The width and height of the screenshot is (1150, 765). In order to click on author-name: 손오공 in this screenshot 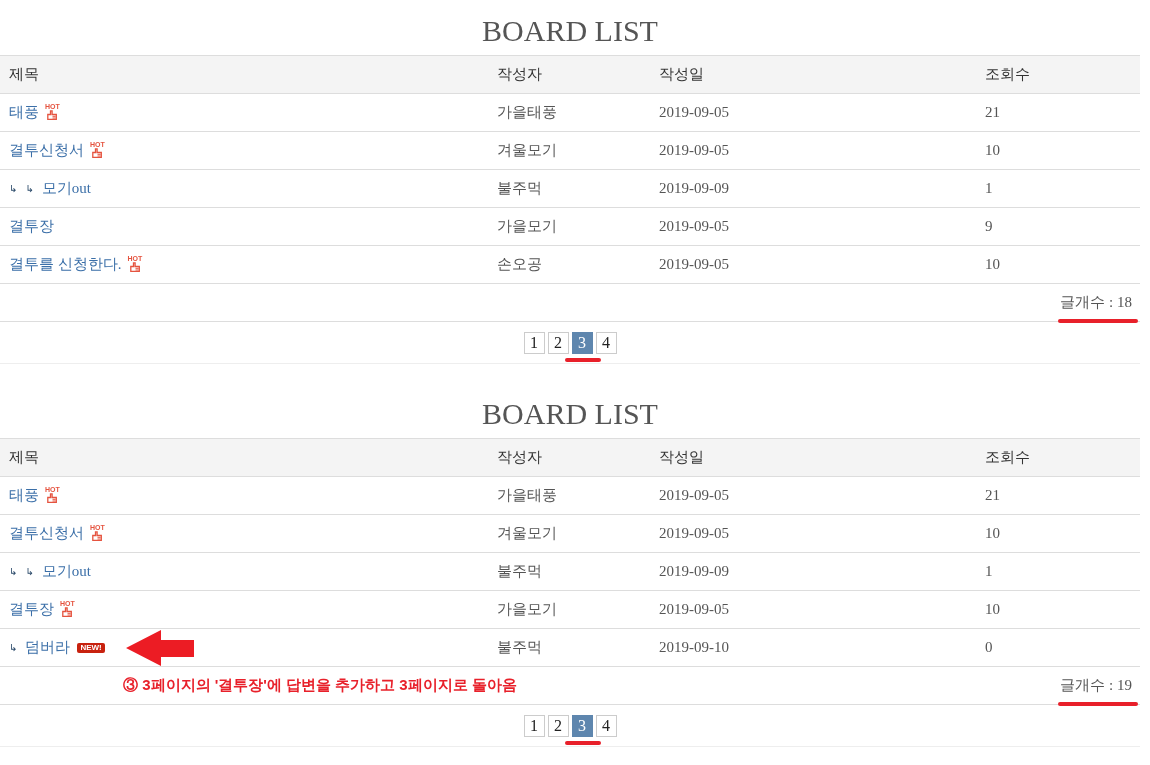, I will do `click(569, 264)`.